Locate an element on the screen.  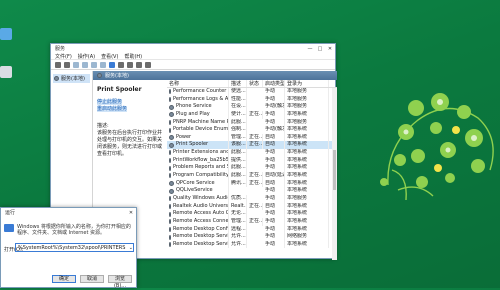
cancel-button: 取消 is located at coordinates (92, 279).